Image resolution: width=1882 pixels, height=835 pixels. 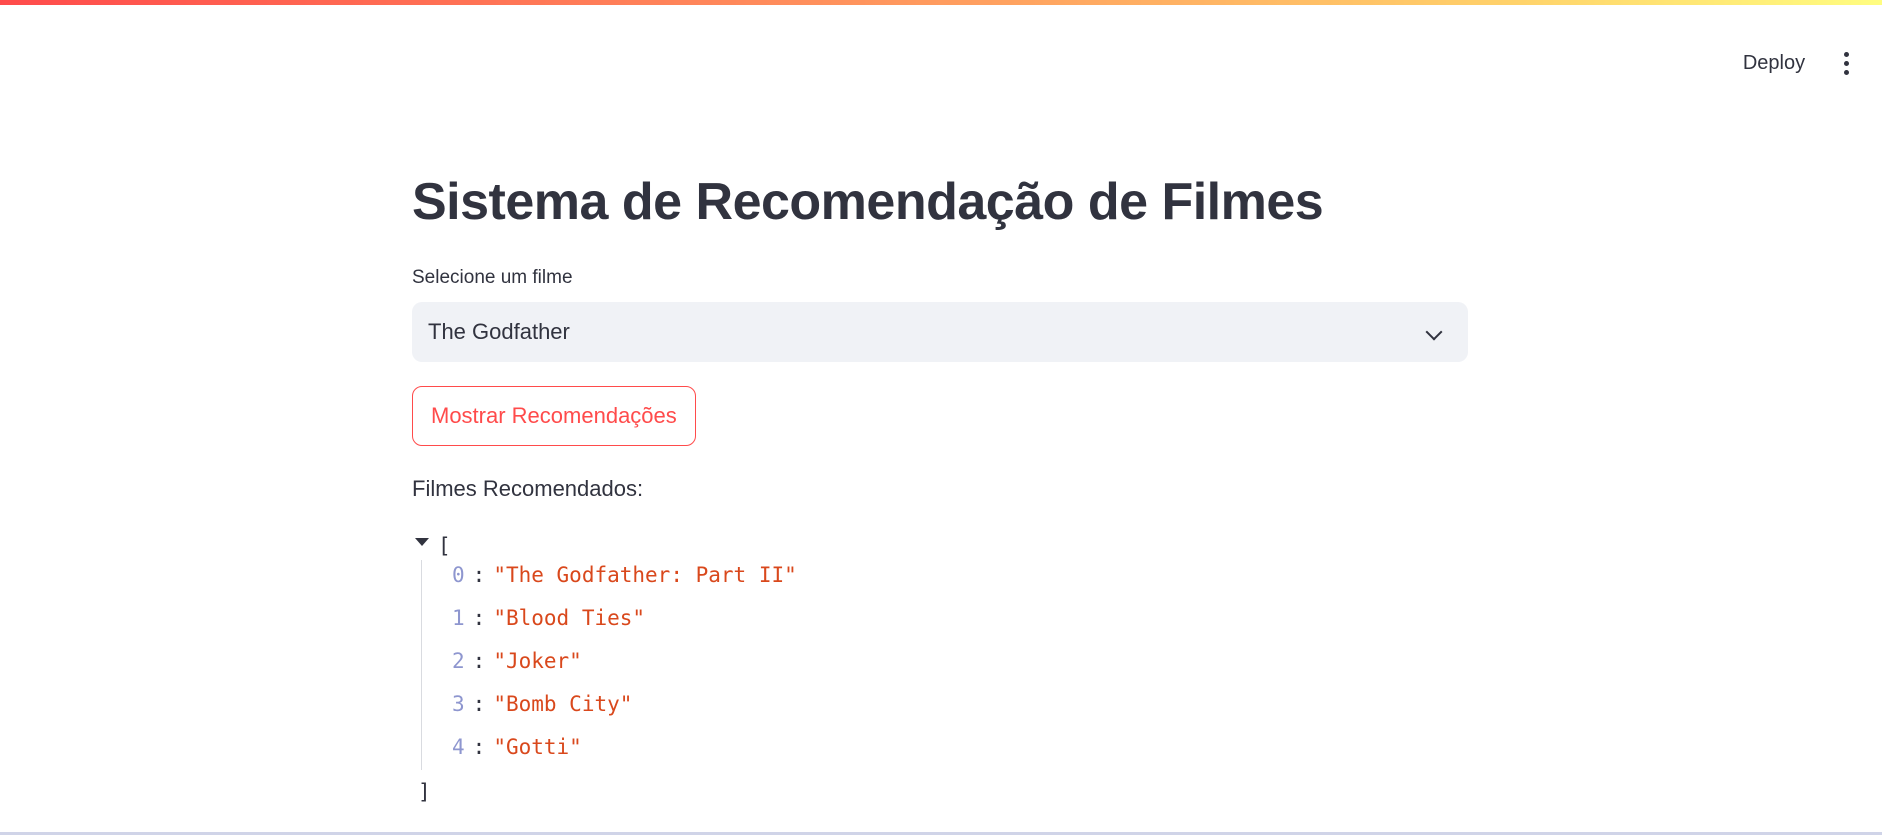 I want to click on json-key: 1, so click(x=458, y=618).